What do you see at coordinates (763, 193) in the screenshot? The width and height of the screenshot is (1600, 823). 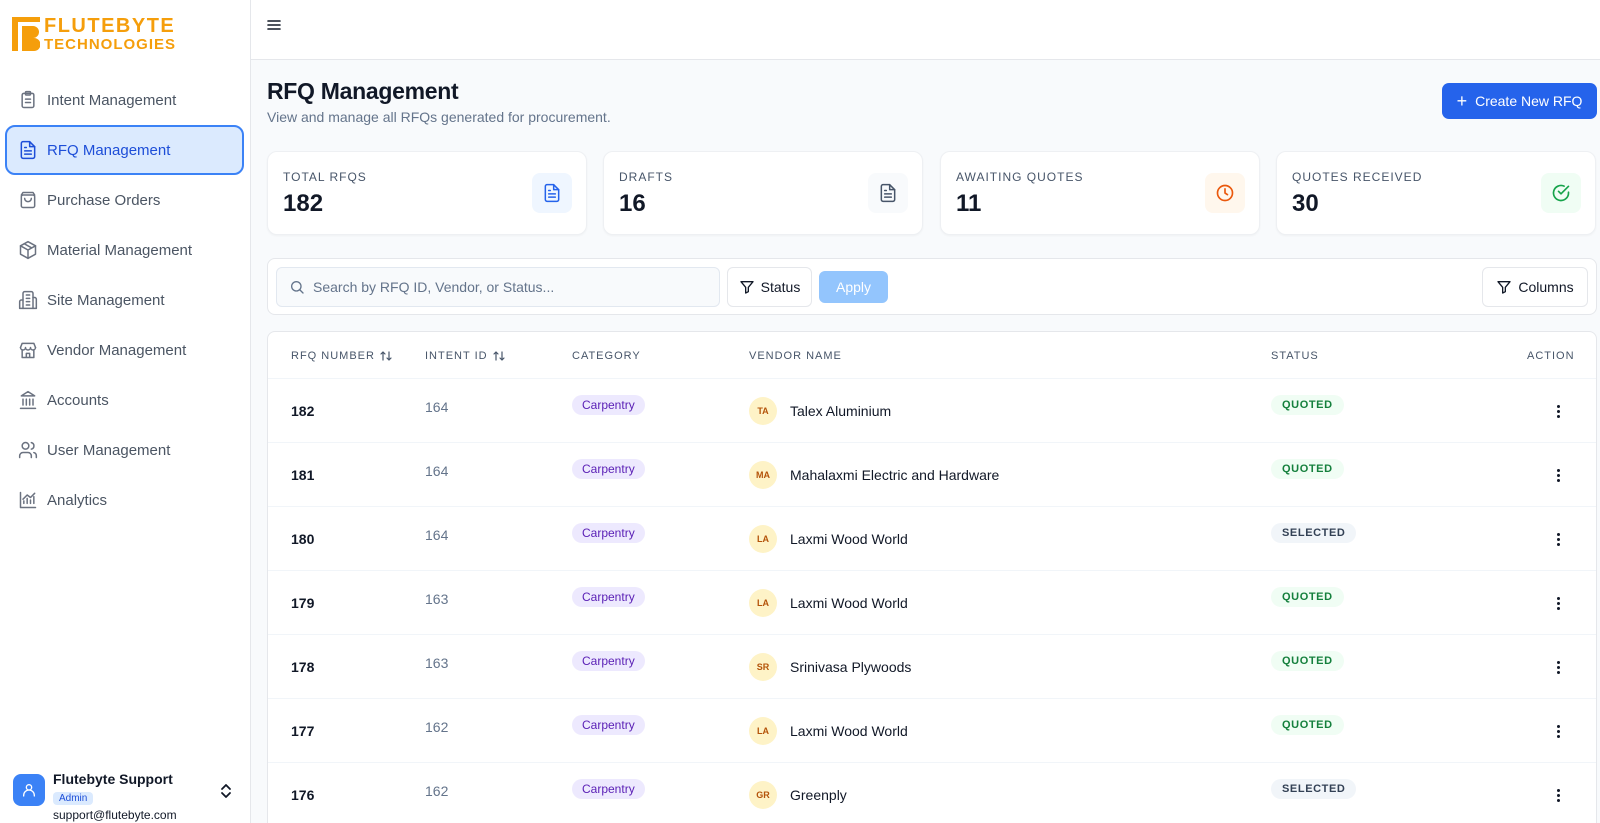 I see `stat-card-drafts: DRAFTS 16` at bounding box center [763, 193].